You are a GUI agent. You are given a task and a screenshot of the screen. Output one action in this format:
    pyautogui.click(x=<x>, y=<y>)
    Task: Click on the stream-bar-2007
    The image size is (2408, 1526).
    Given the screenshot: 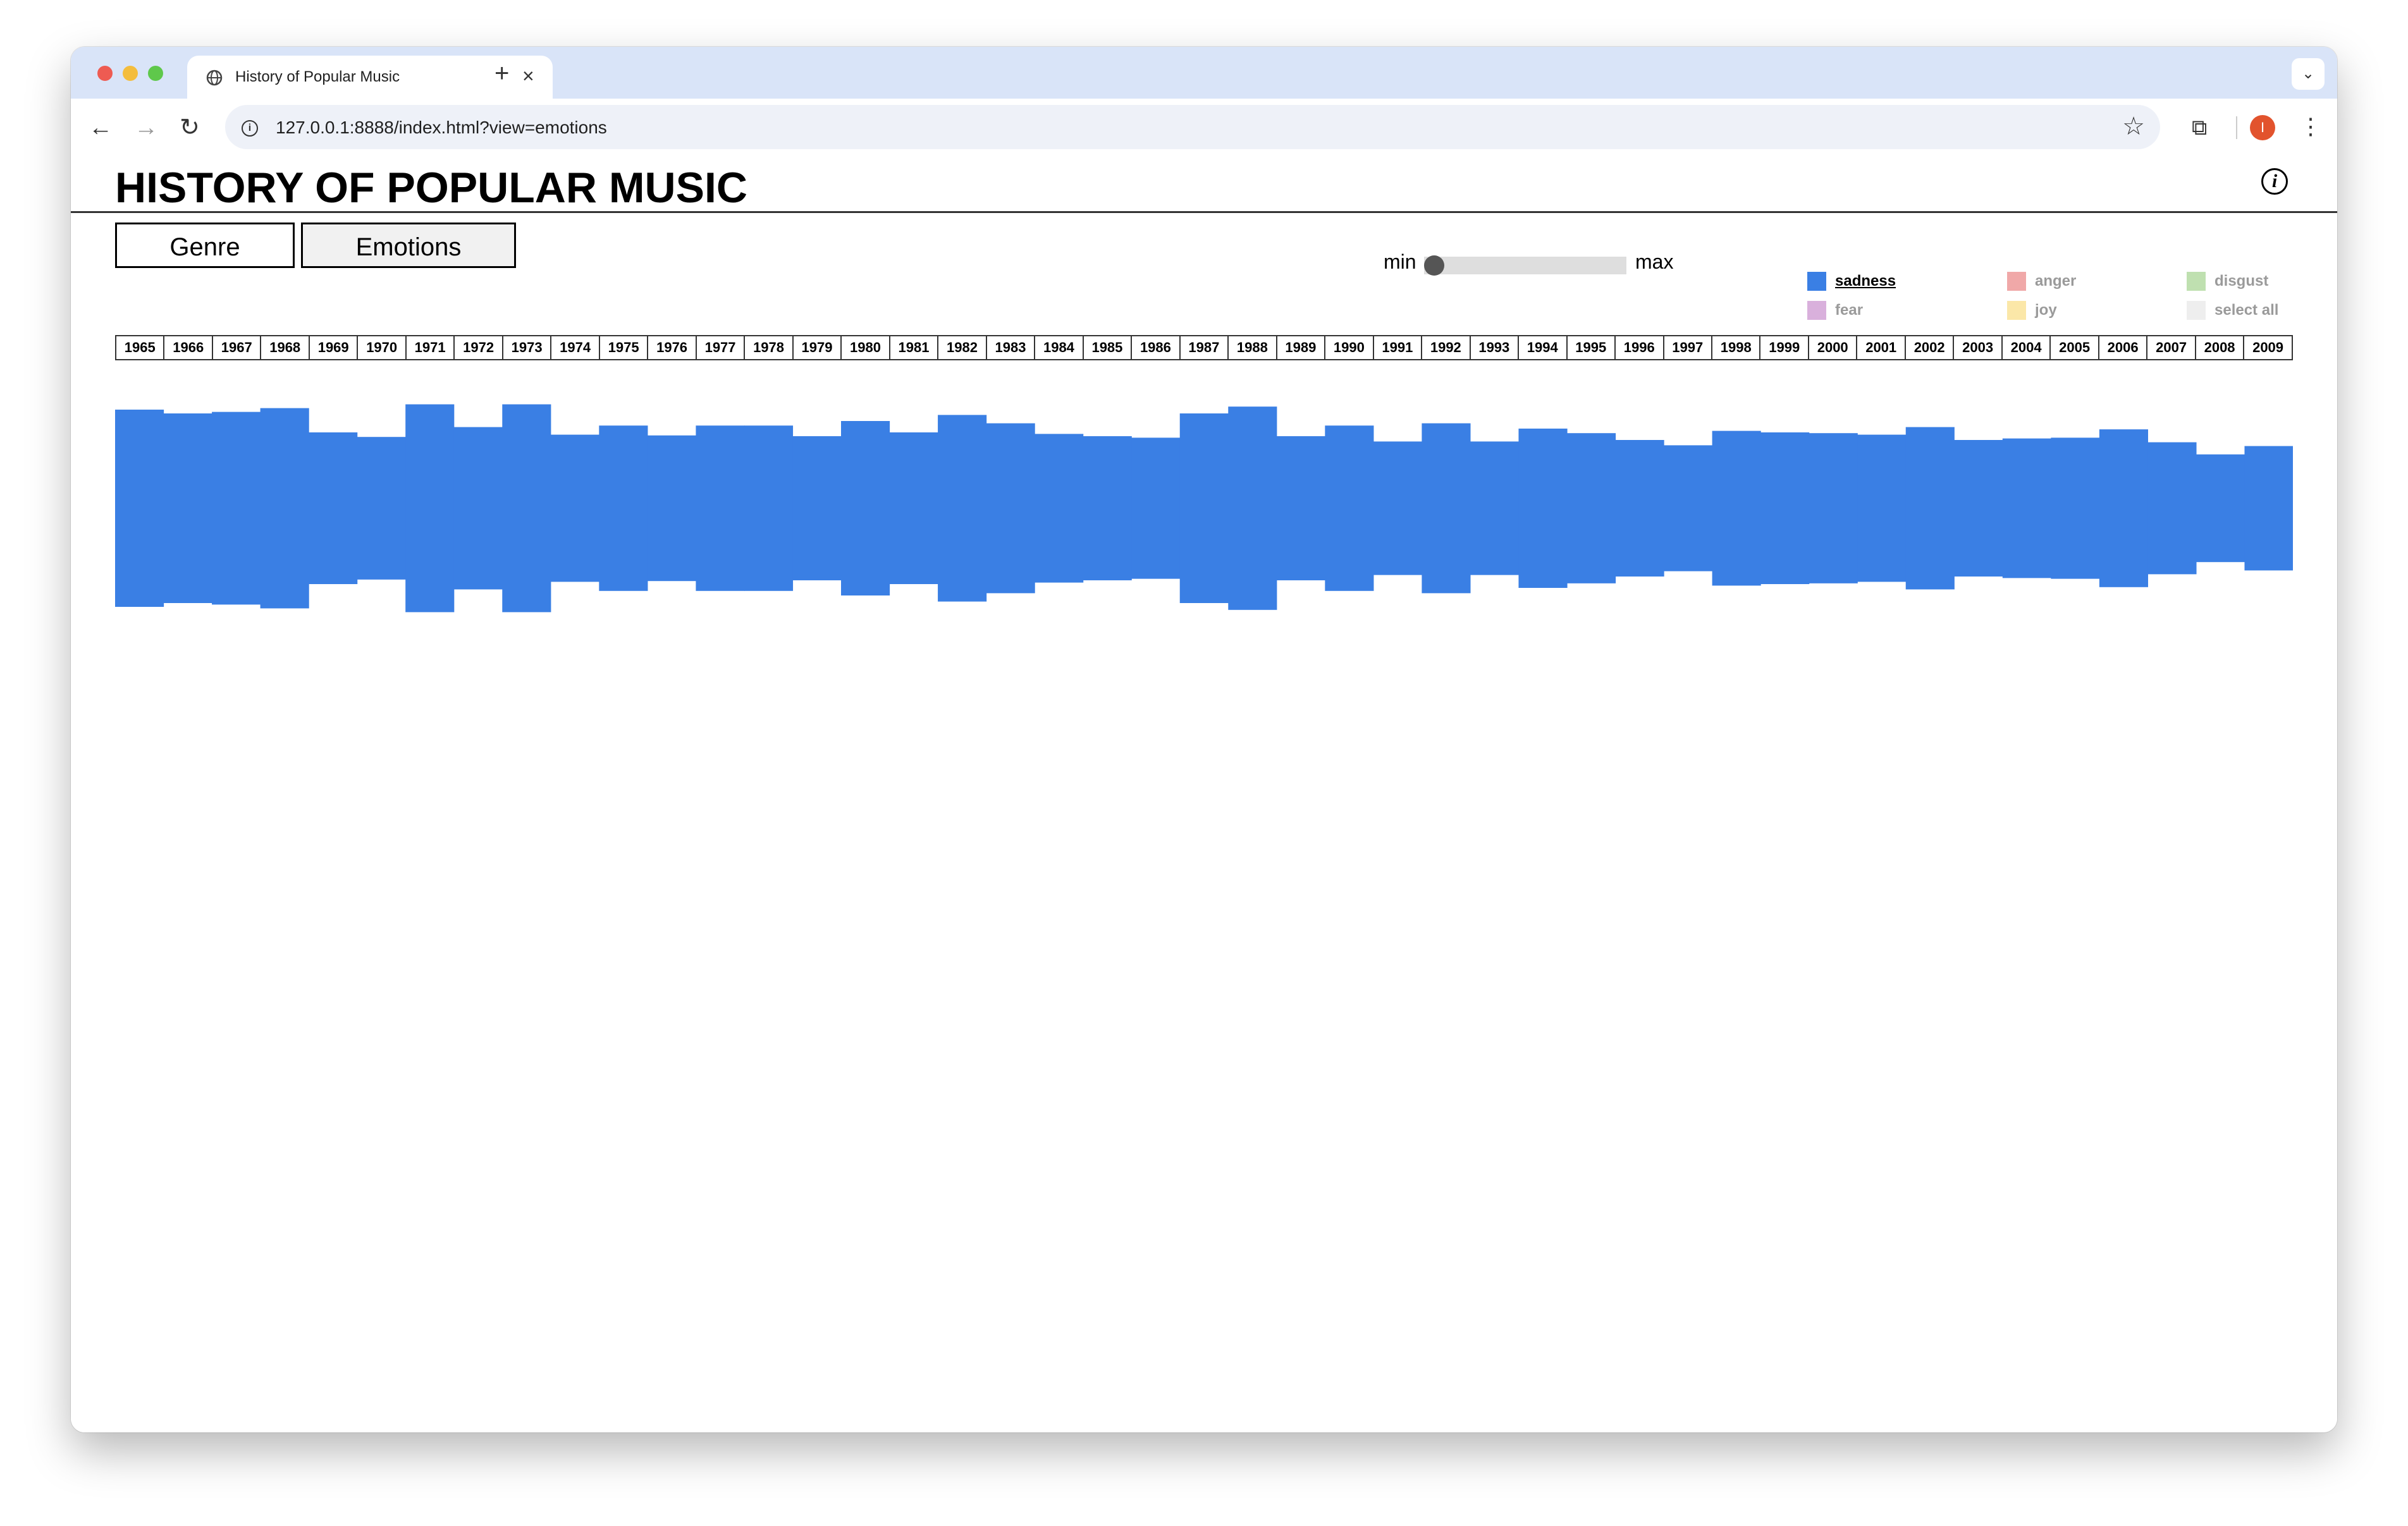 What is the action you would take?
    pyautogui.click(x=2172, y=508)
    